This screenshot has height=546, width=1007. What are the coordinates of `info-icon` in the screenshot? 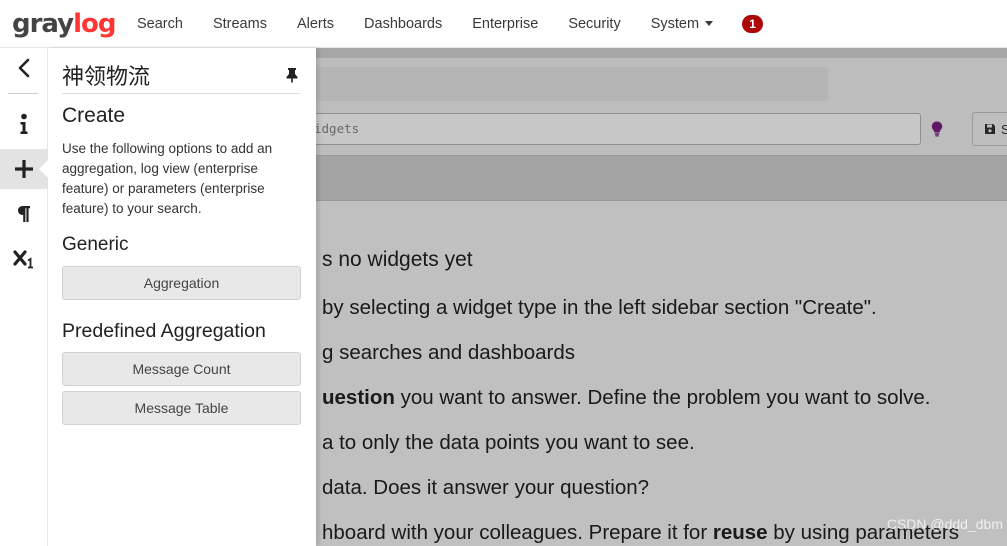 It's located at (24, 123).